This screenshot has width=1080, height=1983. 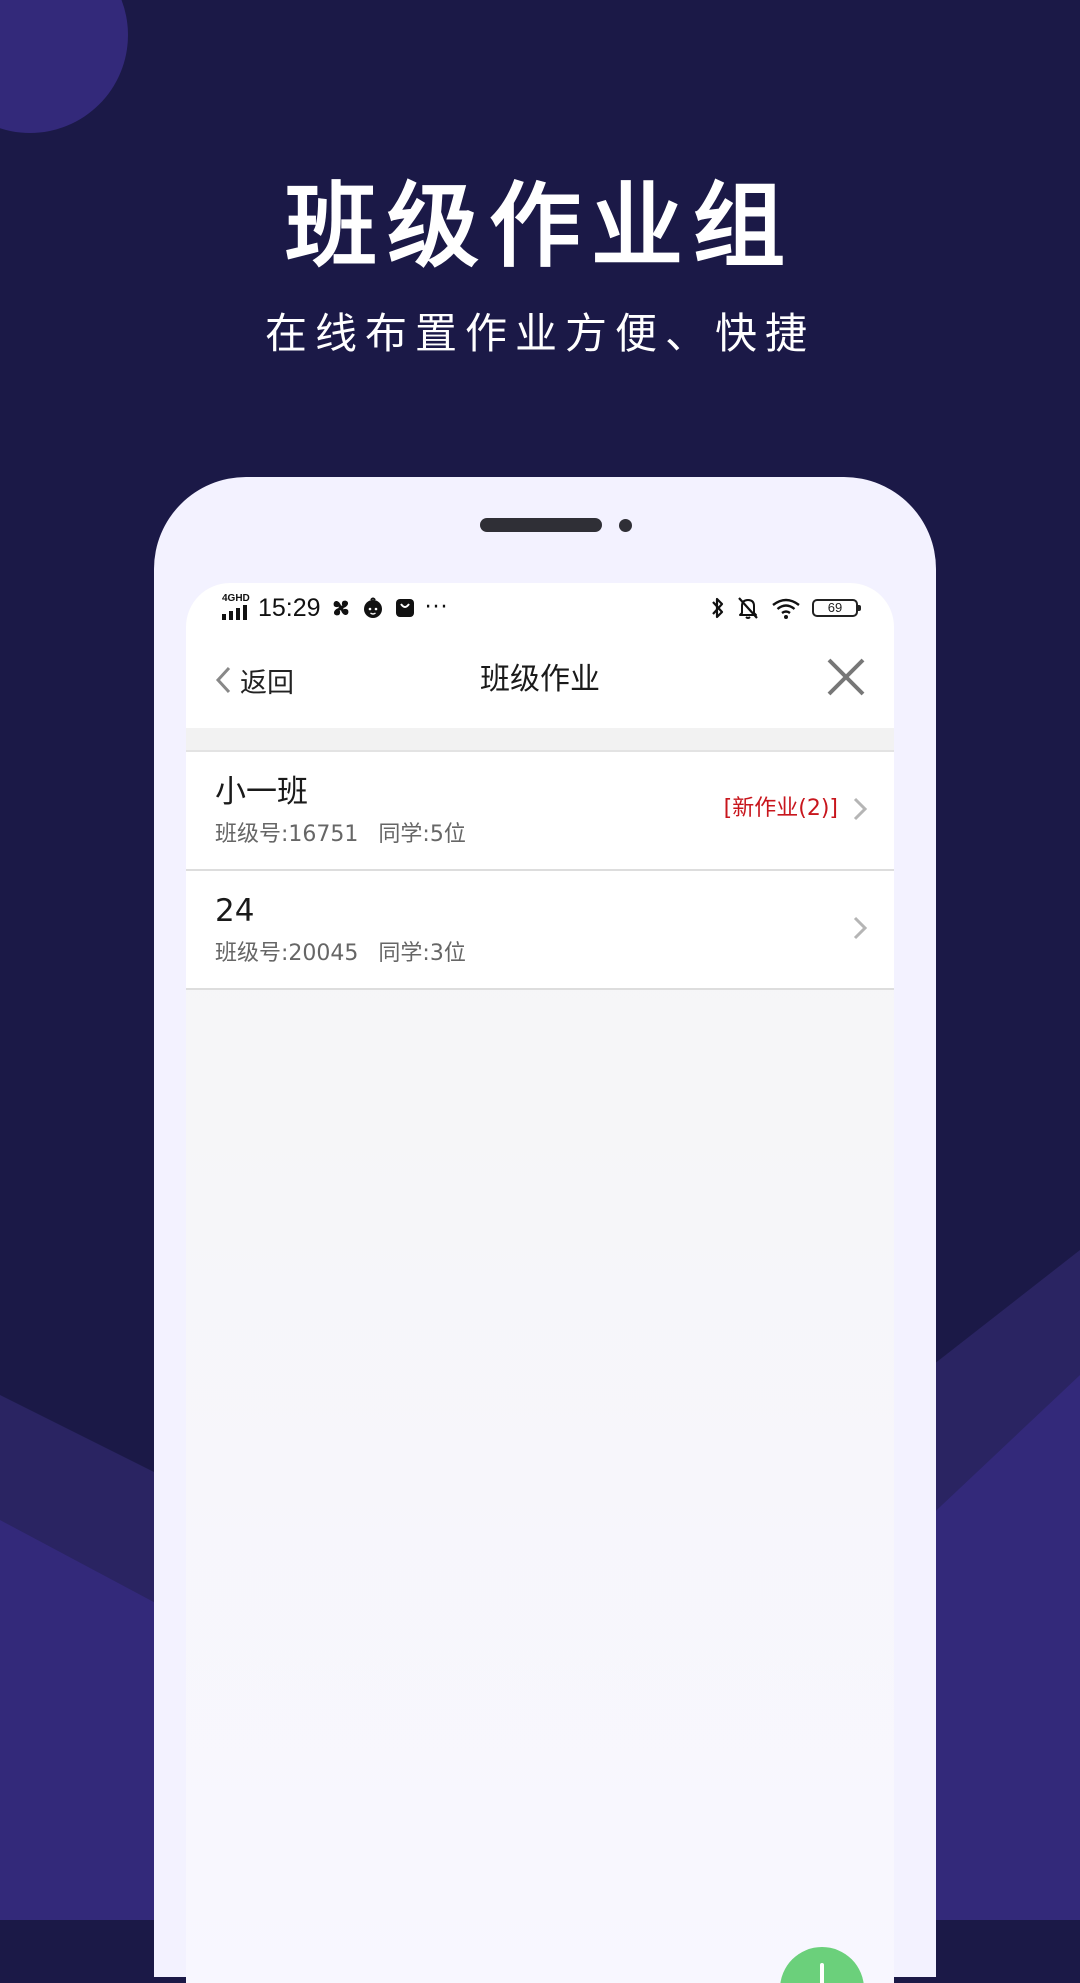 I want to click on close-icon, so click(x=846, y=677).